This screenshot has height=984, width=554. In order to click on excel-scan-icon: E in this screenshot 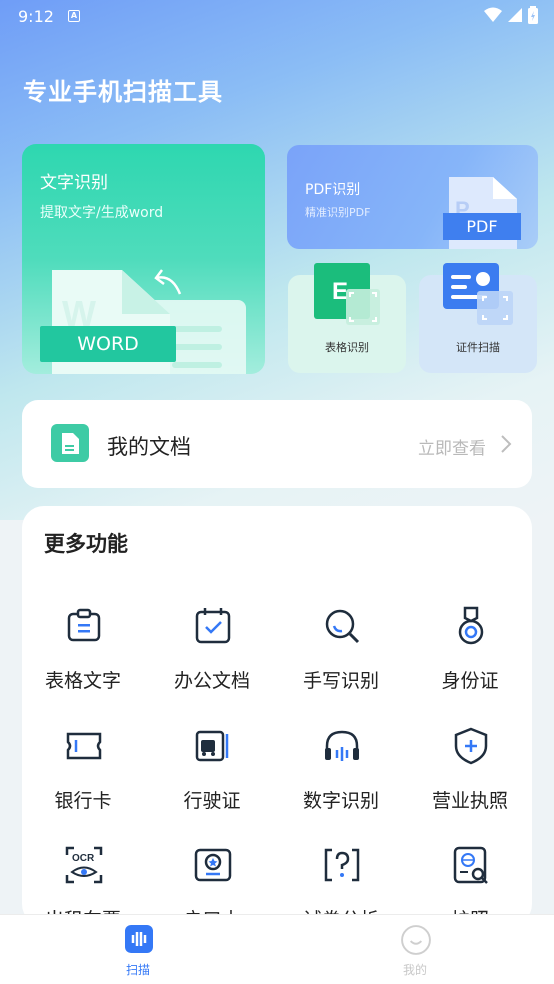, I will do `click(347, 294)`.